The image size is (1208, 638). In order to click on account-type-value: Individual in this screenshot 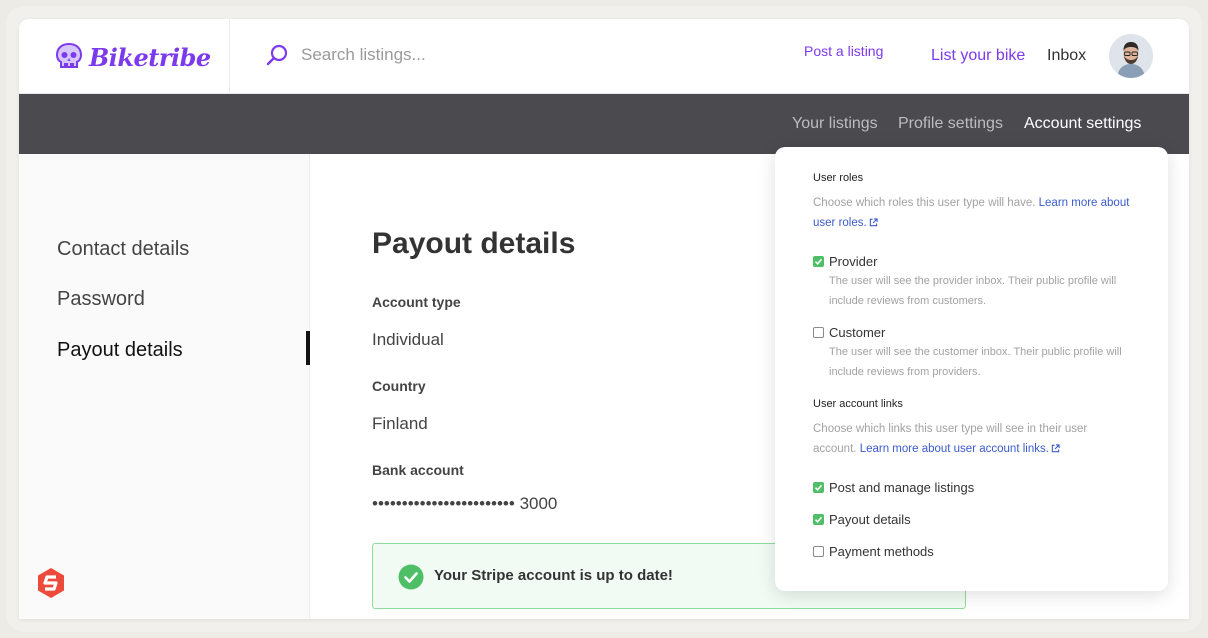, I will do `click(408, 339)`.